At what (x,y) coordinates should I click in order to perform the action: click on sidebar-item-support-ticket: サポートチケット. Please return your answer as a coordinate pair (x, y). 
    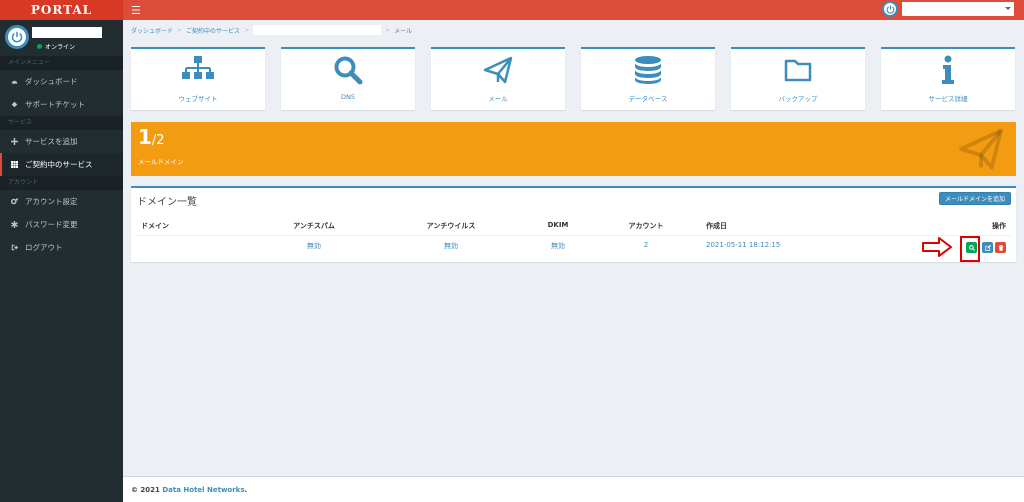
    Looking at the image, I should click on (61, 104).